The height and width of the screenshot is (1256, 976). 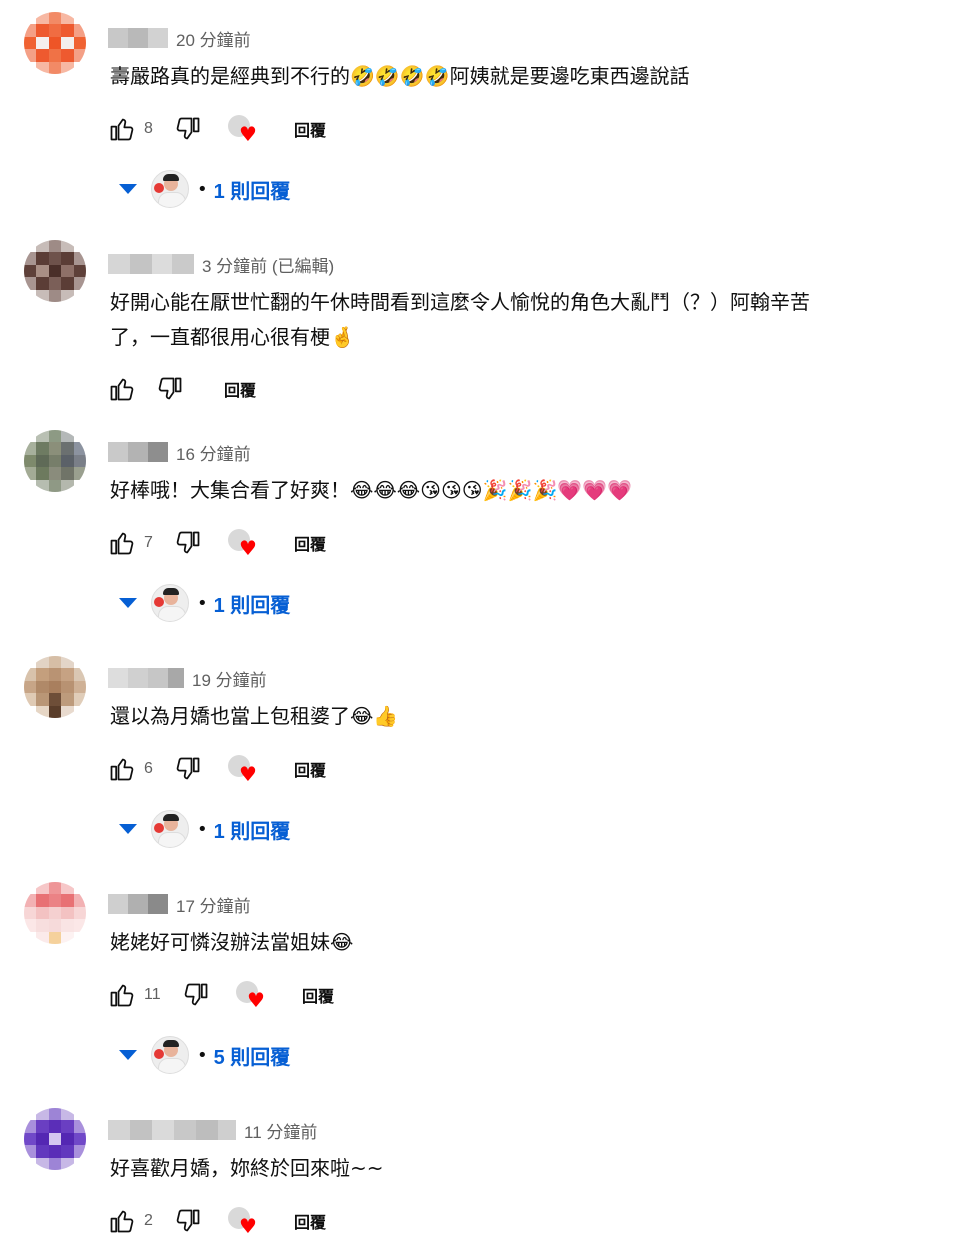 I want to click on like-count: 8, so click(x=148, y=128).